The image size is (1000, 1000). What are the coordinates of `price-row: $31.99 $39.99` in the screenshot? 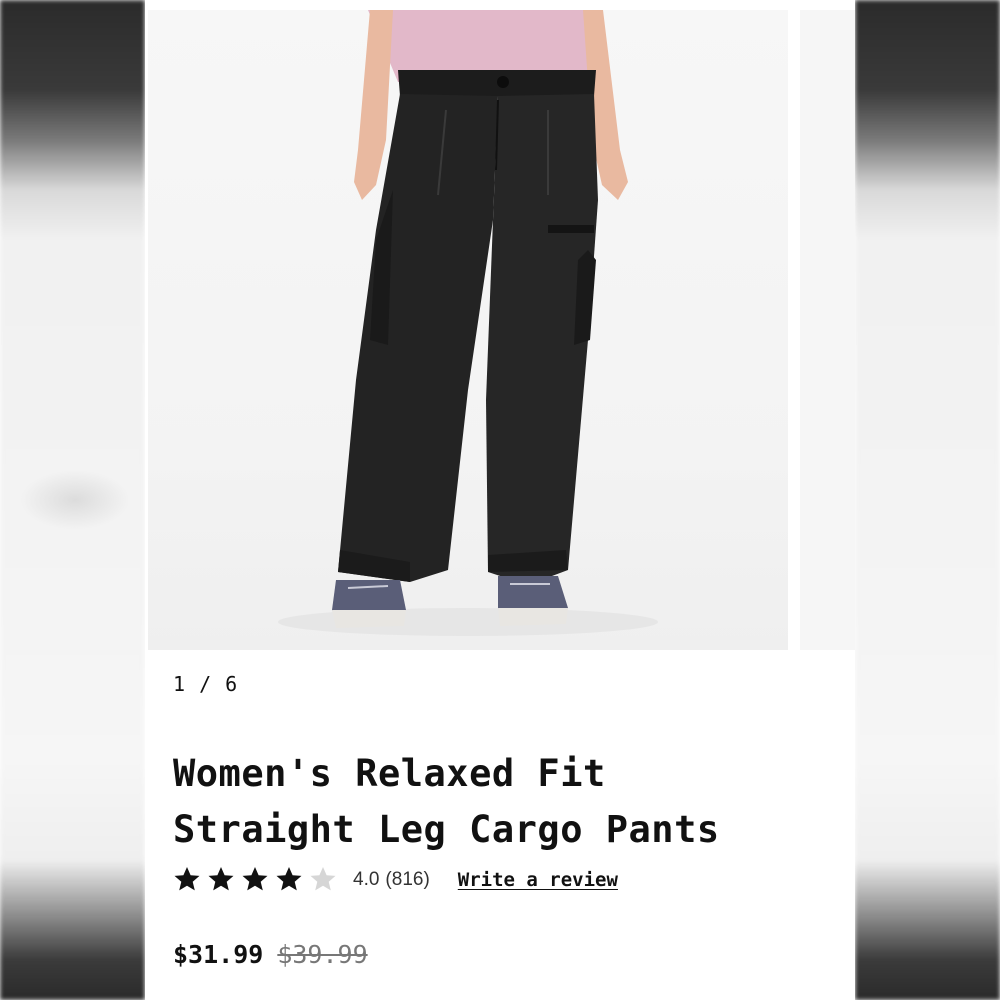 It's located at (270, 954).